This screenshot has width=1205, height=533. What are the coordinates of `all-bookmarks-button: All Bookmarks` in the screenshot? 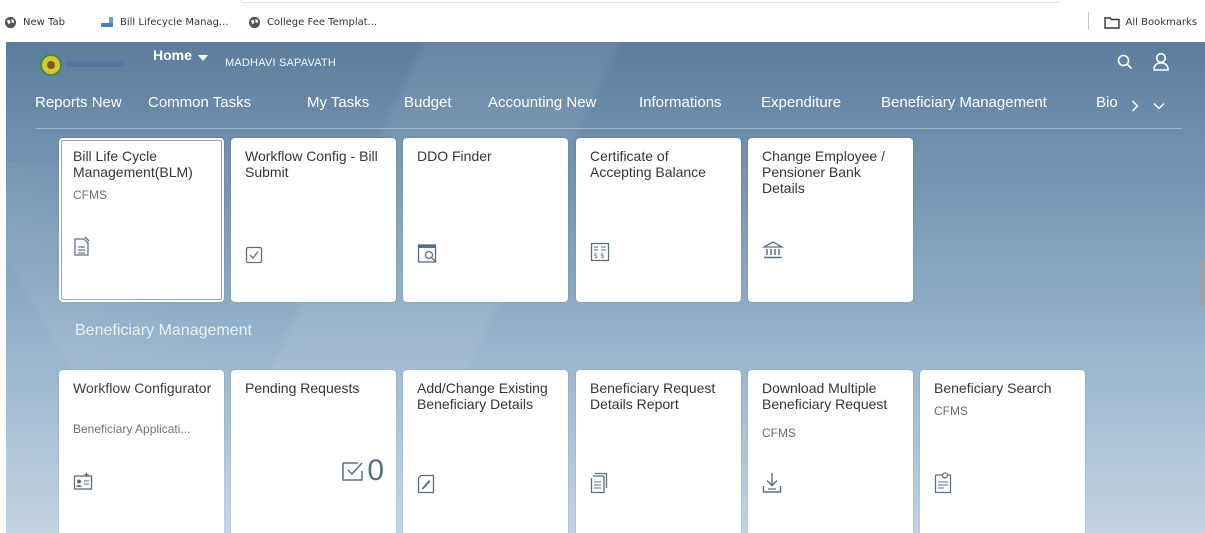 It's located at (1150, 22).